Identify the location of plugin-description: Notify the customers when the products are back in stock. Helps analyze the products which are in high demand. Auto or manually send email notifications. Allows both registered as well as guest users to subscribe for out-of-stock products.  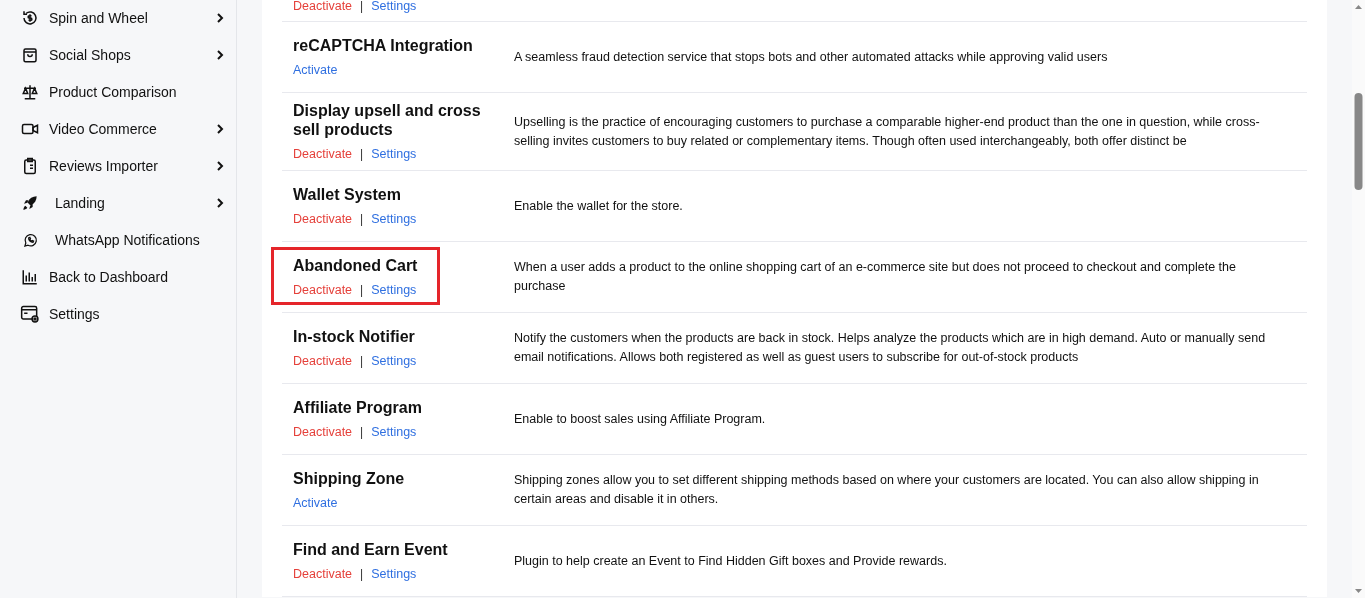
(890, 348).